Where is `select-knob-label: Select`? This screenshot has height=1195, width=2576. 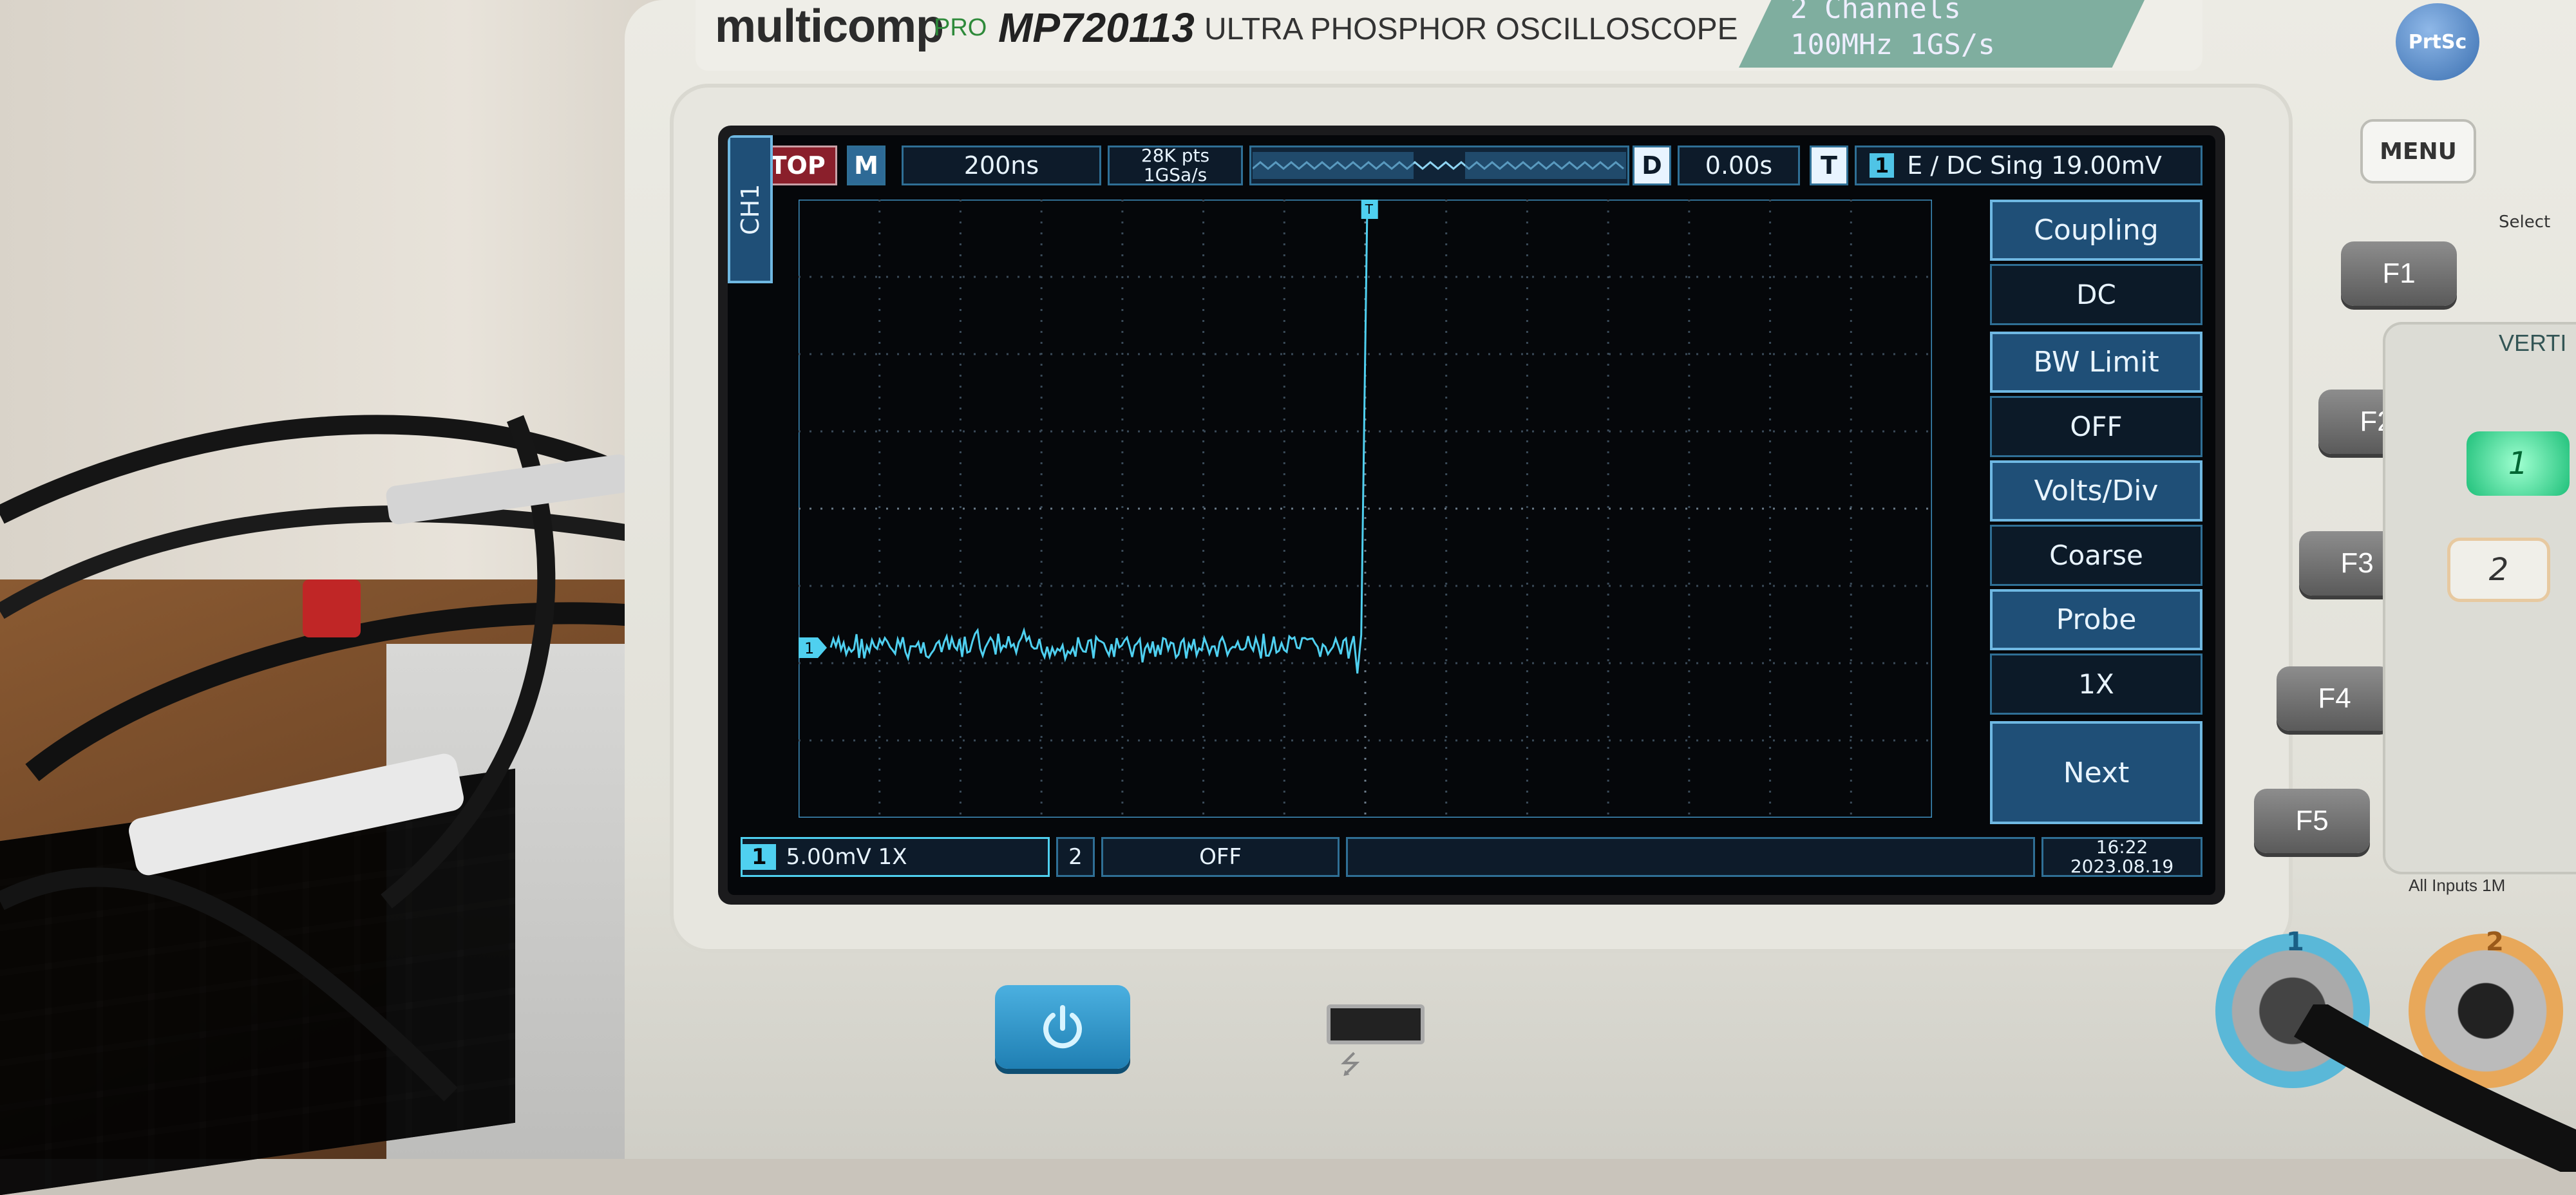
select-knob-label: Select is located at coordinates (2525, 222).